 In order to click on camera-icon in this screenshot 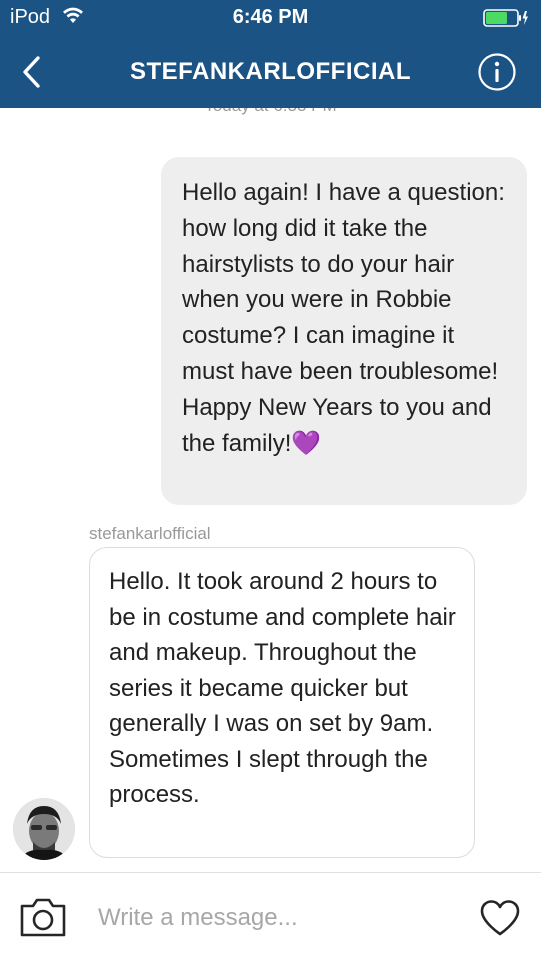, I will do `click(43, 917)`.